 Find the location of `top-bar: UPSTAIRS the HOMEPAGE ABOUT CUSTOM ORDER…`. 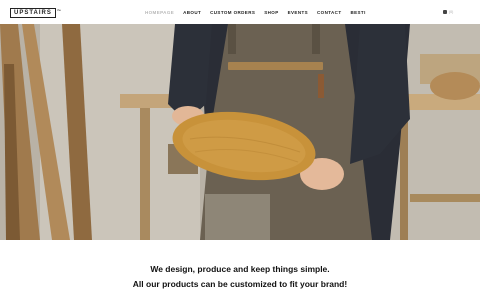

top-bar: UPSTAIRS the HOMEPAGE ABOUT CUSTOM ORDER… is located at coordinates (240, 12).